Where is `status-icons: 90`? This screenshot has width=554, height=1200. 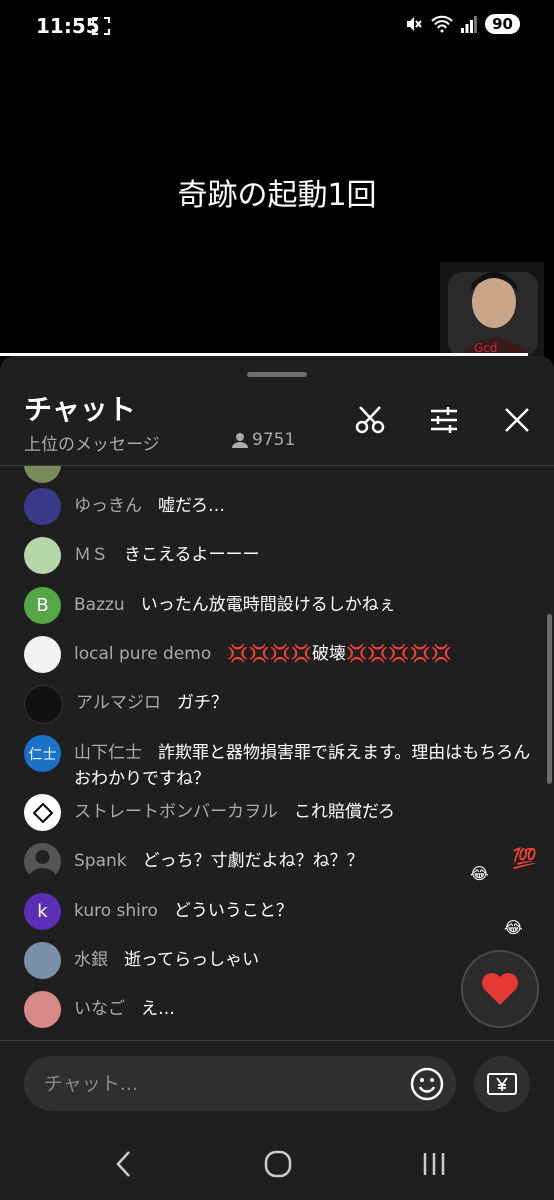
status-icons: 90 is located at coordinates (462, 24).